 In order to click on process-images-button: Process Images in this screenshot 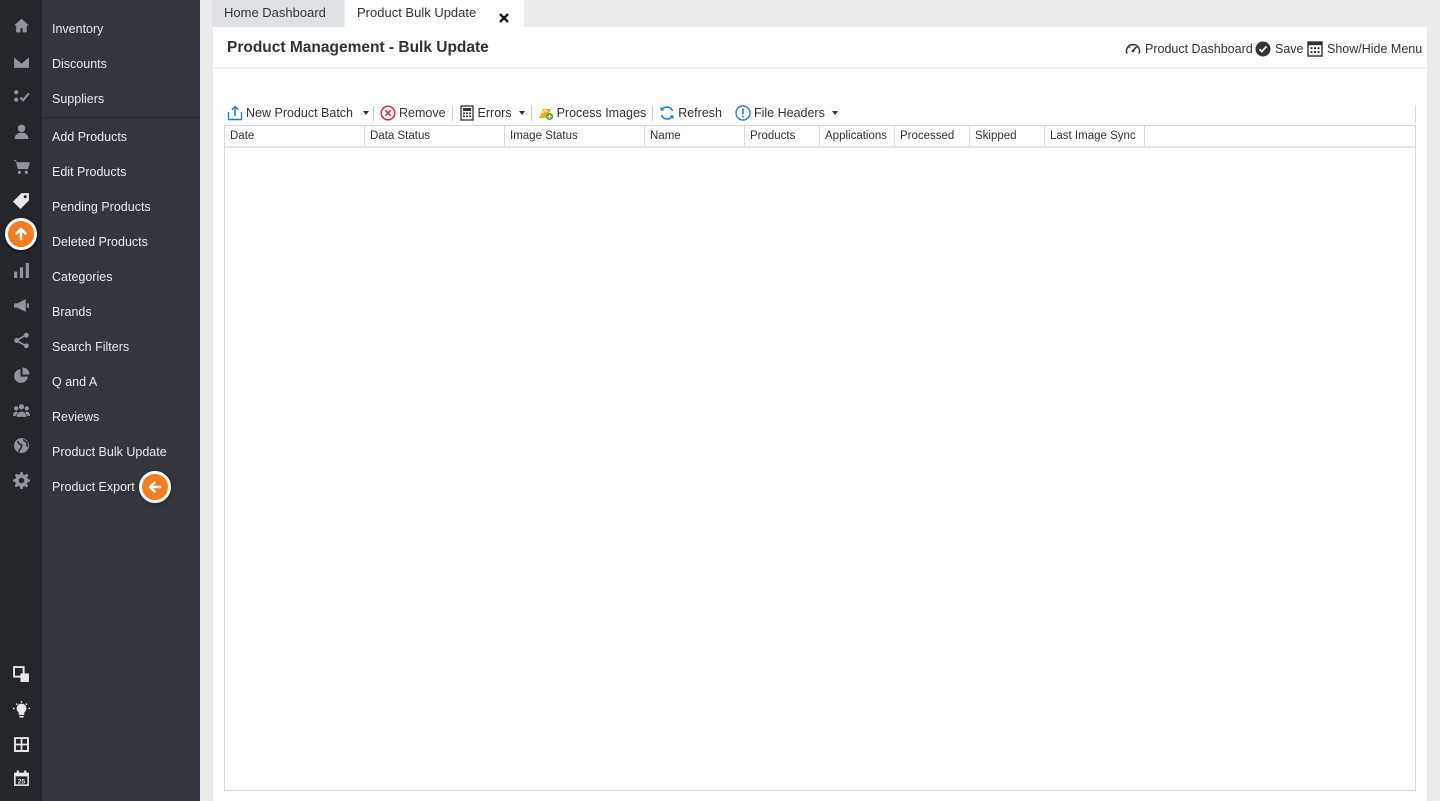, I will do `click(592, 113)`.